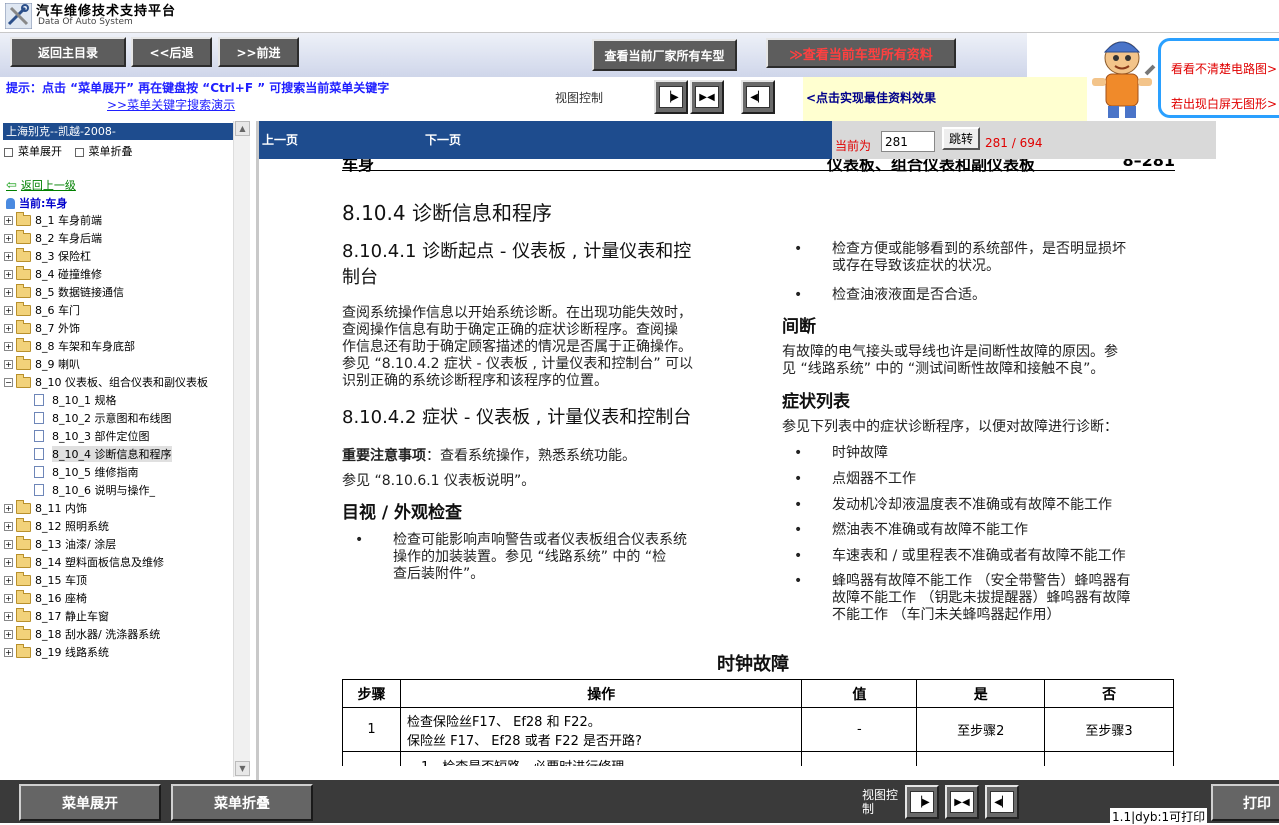 The image size is (1279, 825). I want to click on tree-node: +8_14 塑料面板信息及维修, so click(119, 562).